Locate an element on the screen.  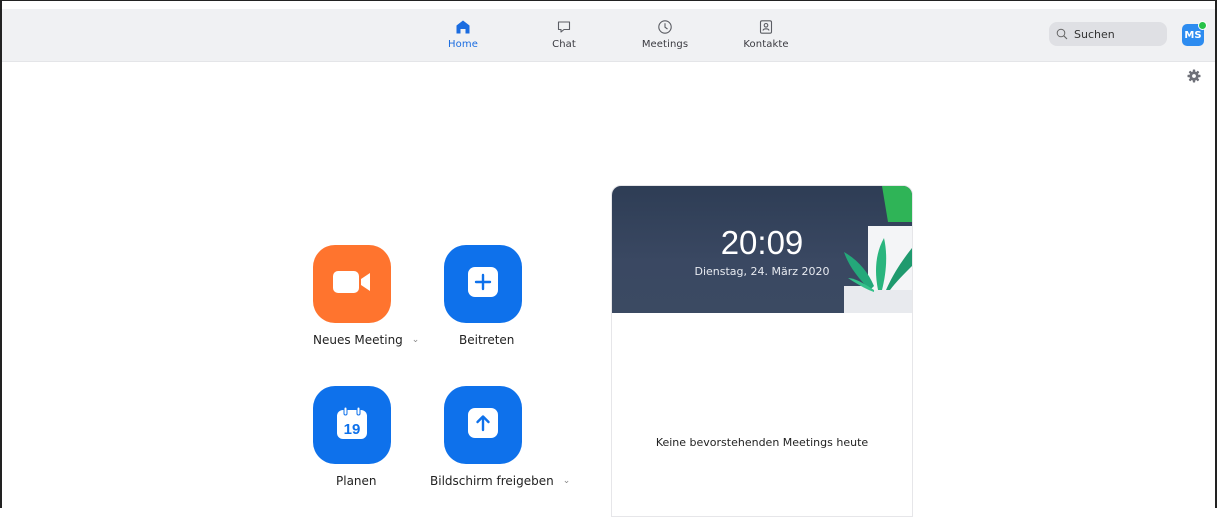
search-placeholder: Suchen is located at coordinates (1094, 34).